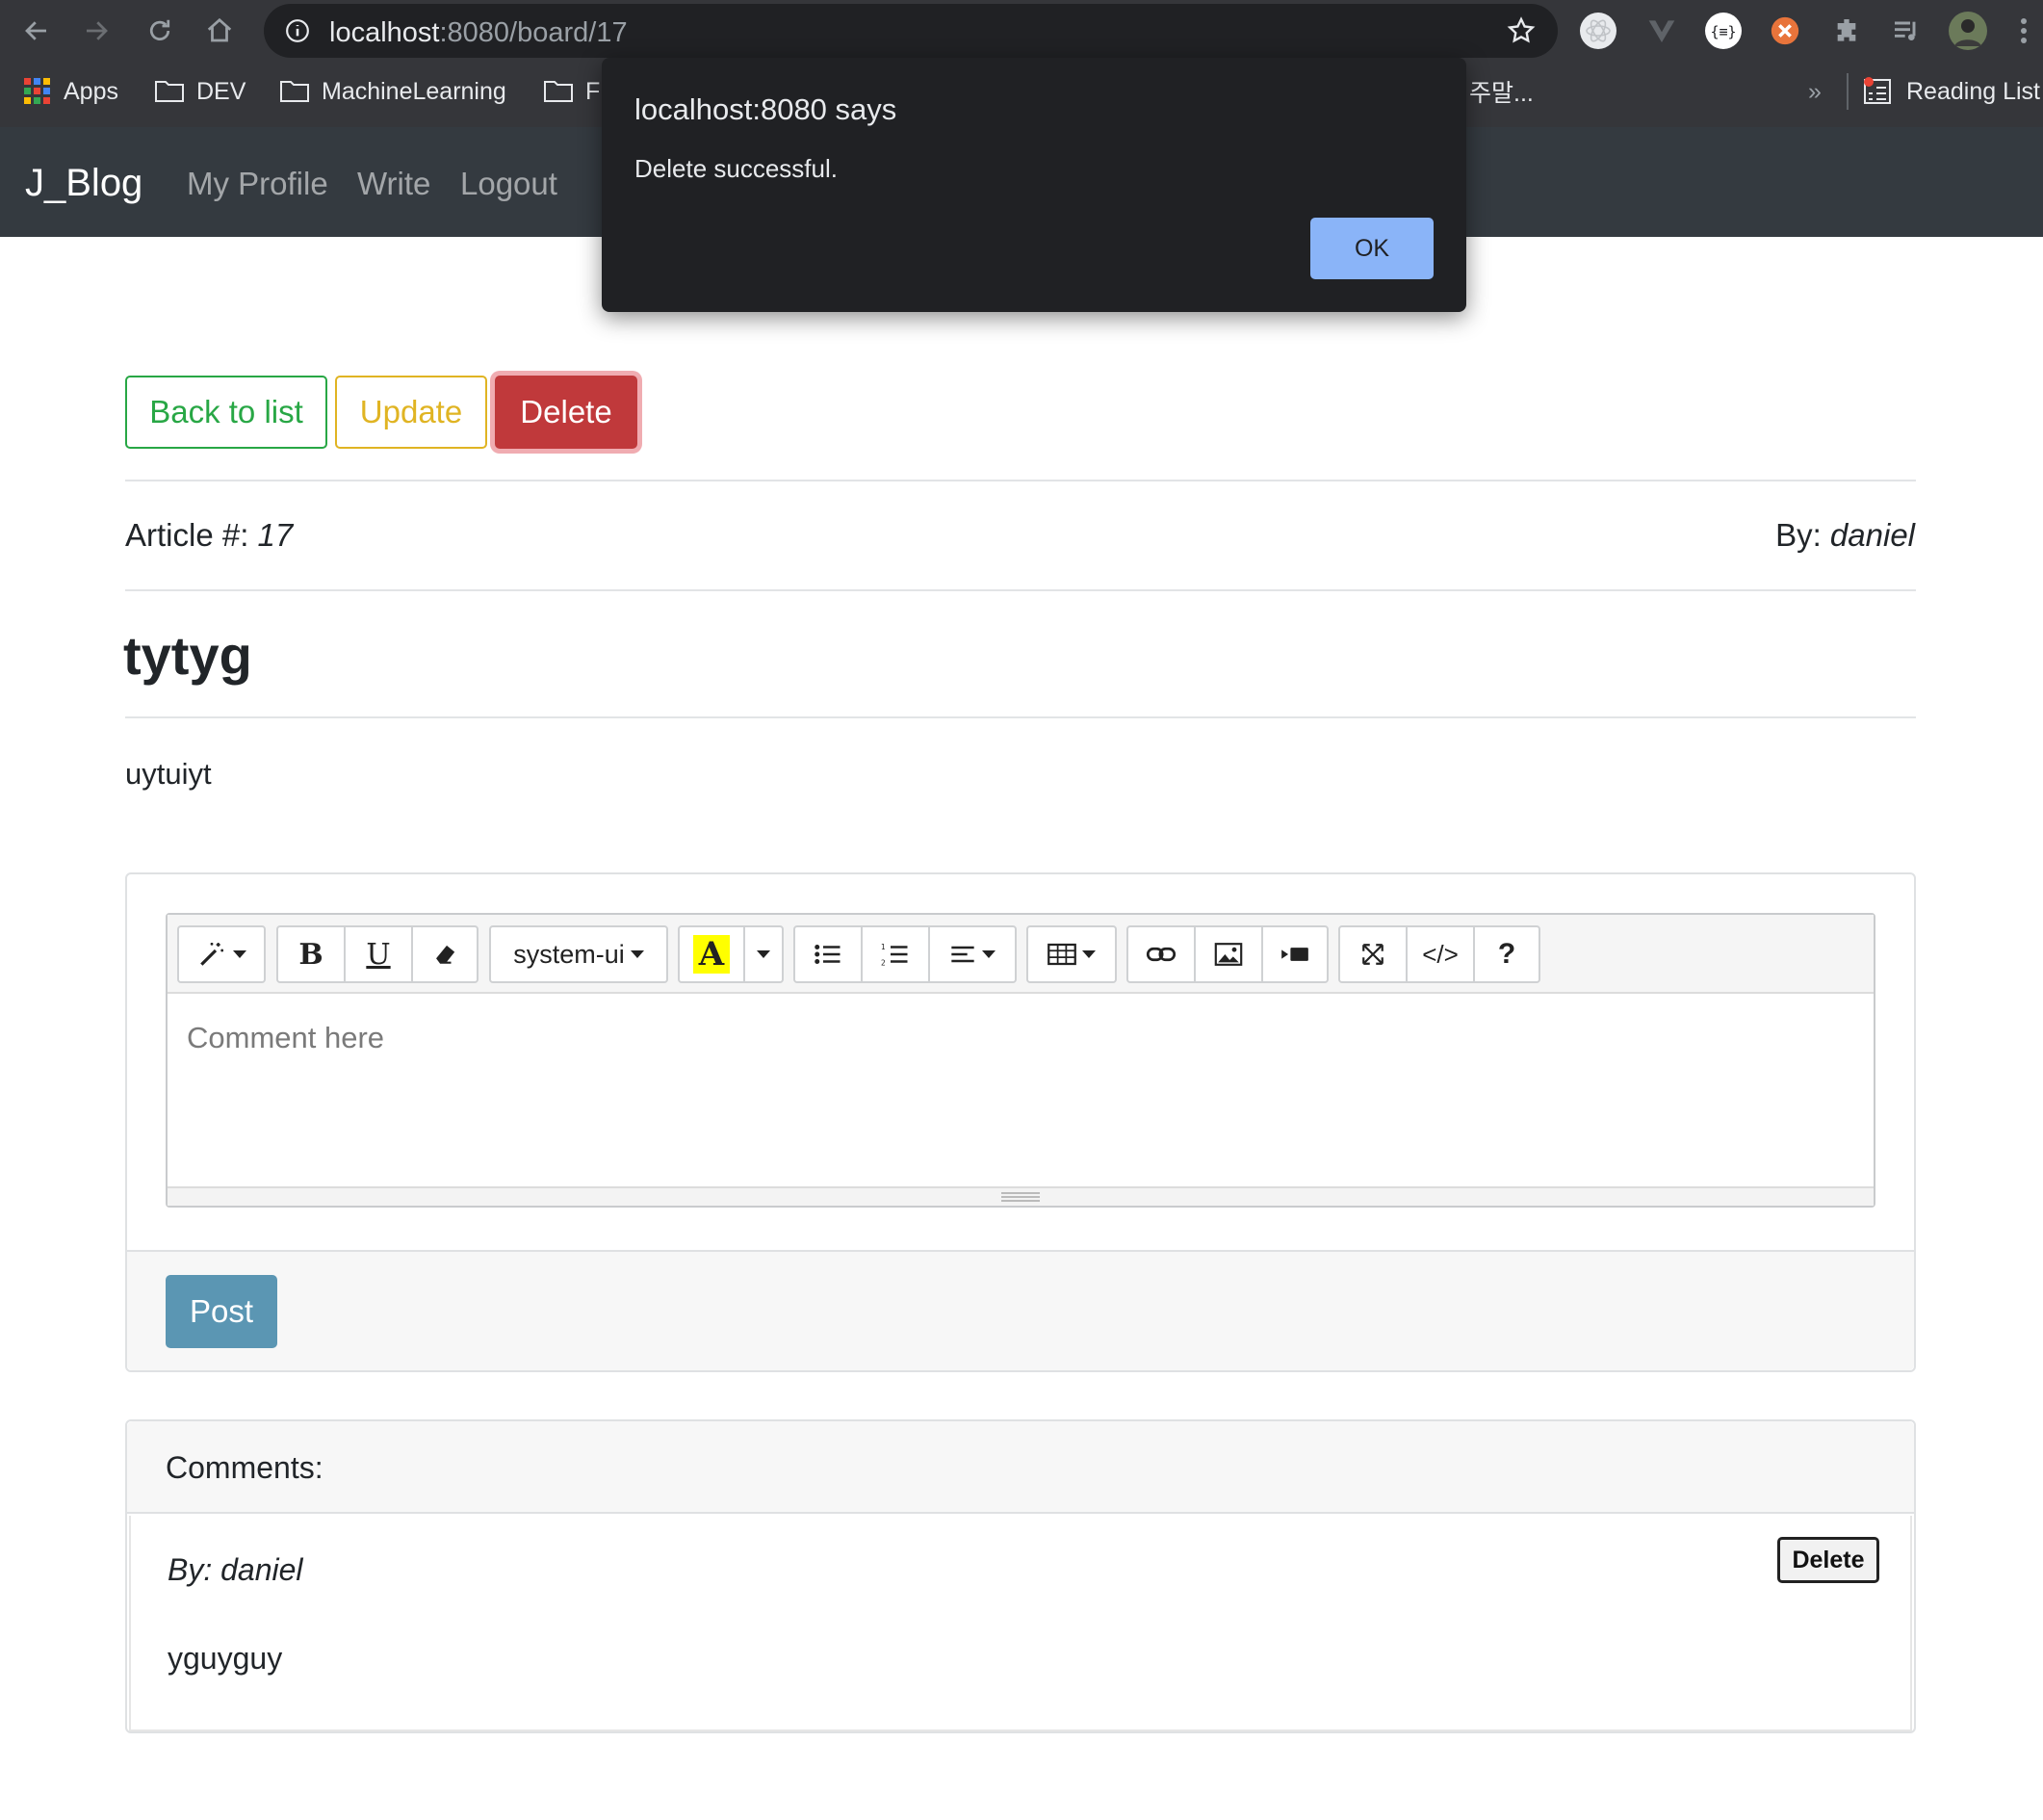 Image resolution: width=2043 pixels, height=1820 pixels. I want to click on ordered-list-icon: 12, so click(896, 954).